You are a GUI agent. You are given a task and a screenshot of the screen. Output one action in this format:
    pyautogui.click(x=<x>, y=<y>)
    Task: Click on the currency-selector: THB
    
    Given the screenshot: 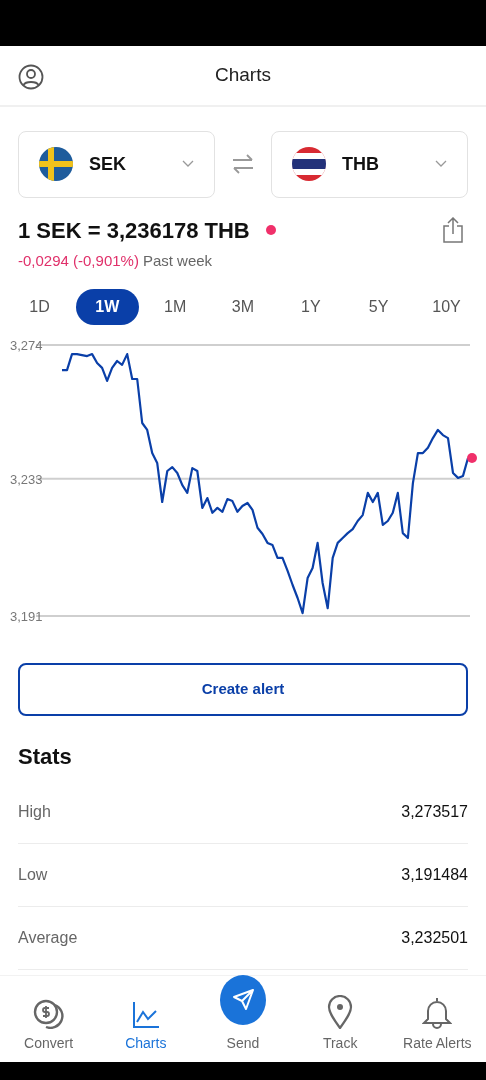 What is the action you would take?
    pyautogui.click(x=369, y=164)
    